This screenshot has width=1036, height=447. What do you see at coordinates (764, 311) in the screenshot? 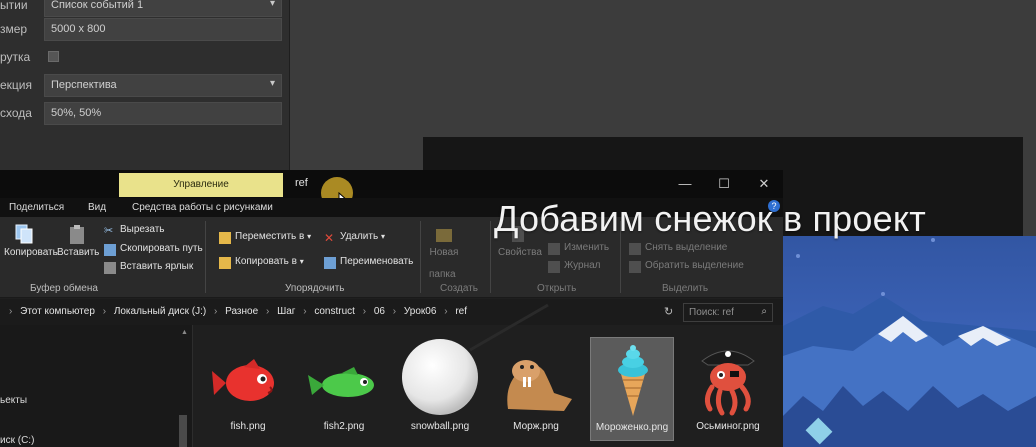
I see `search-icon: ⌕` at bounding box center [764, 311].